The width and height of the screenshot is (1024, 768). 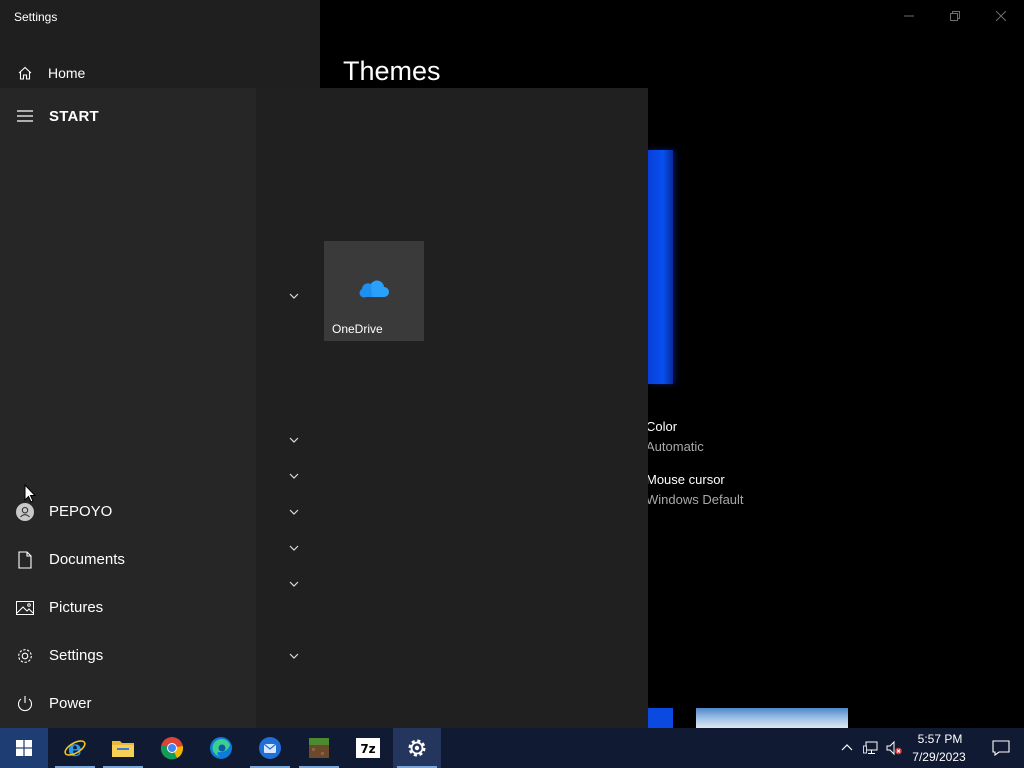 I want to click on taskbar-file-explorer, so click(x=123, y=748).